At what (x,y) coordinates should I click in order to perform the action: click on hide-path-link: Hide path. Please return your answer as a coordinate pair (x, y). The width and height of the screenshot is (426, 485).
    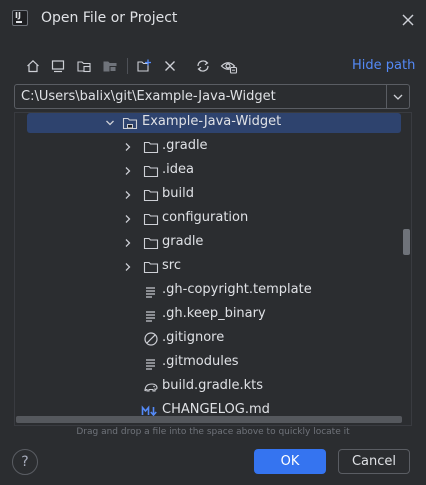
    Looking at the image, I should click on (383, 65).